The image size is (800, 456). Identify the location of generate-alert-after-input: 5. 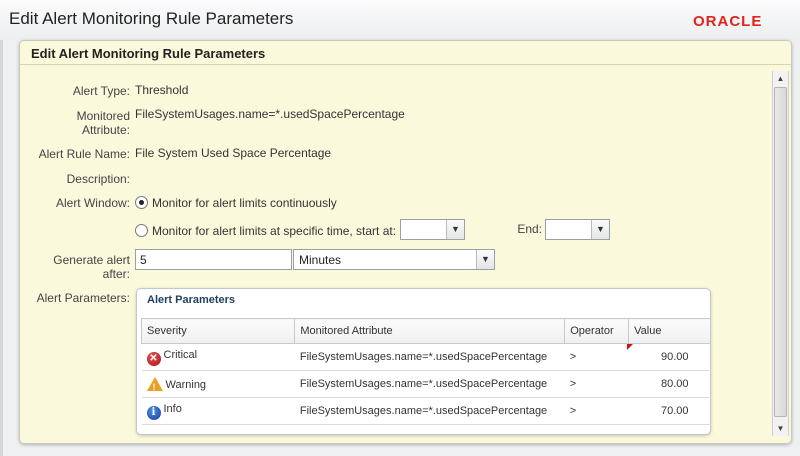
(213, 259).